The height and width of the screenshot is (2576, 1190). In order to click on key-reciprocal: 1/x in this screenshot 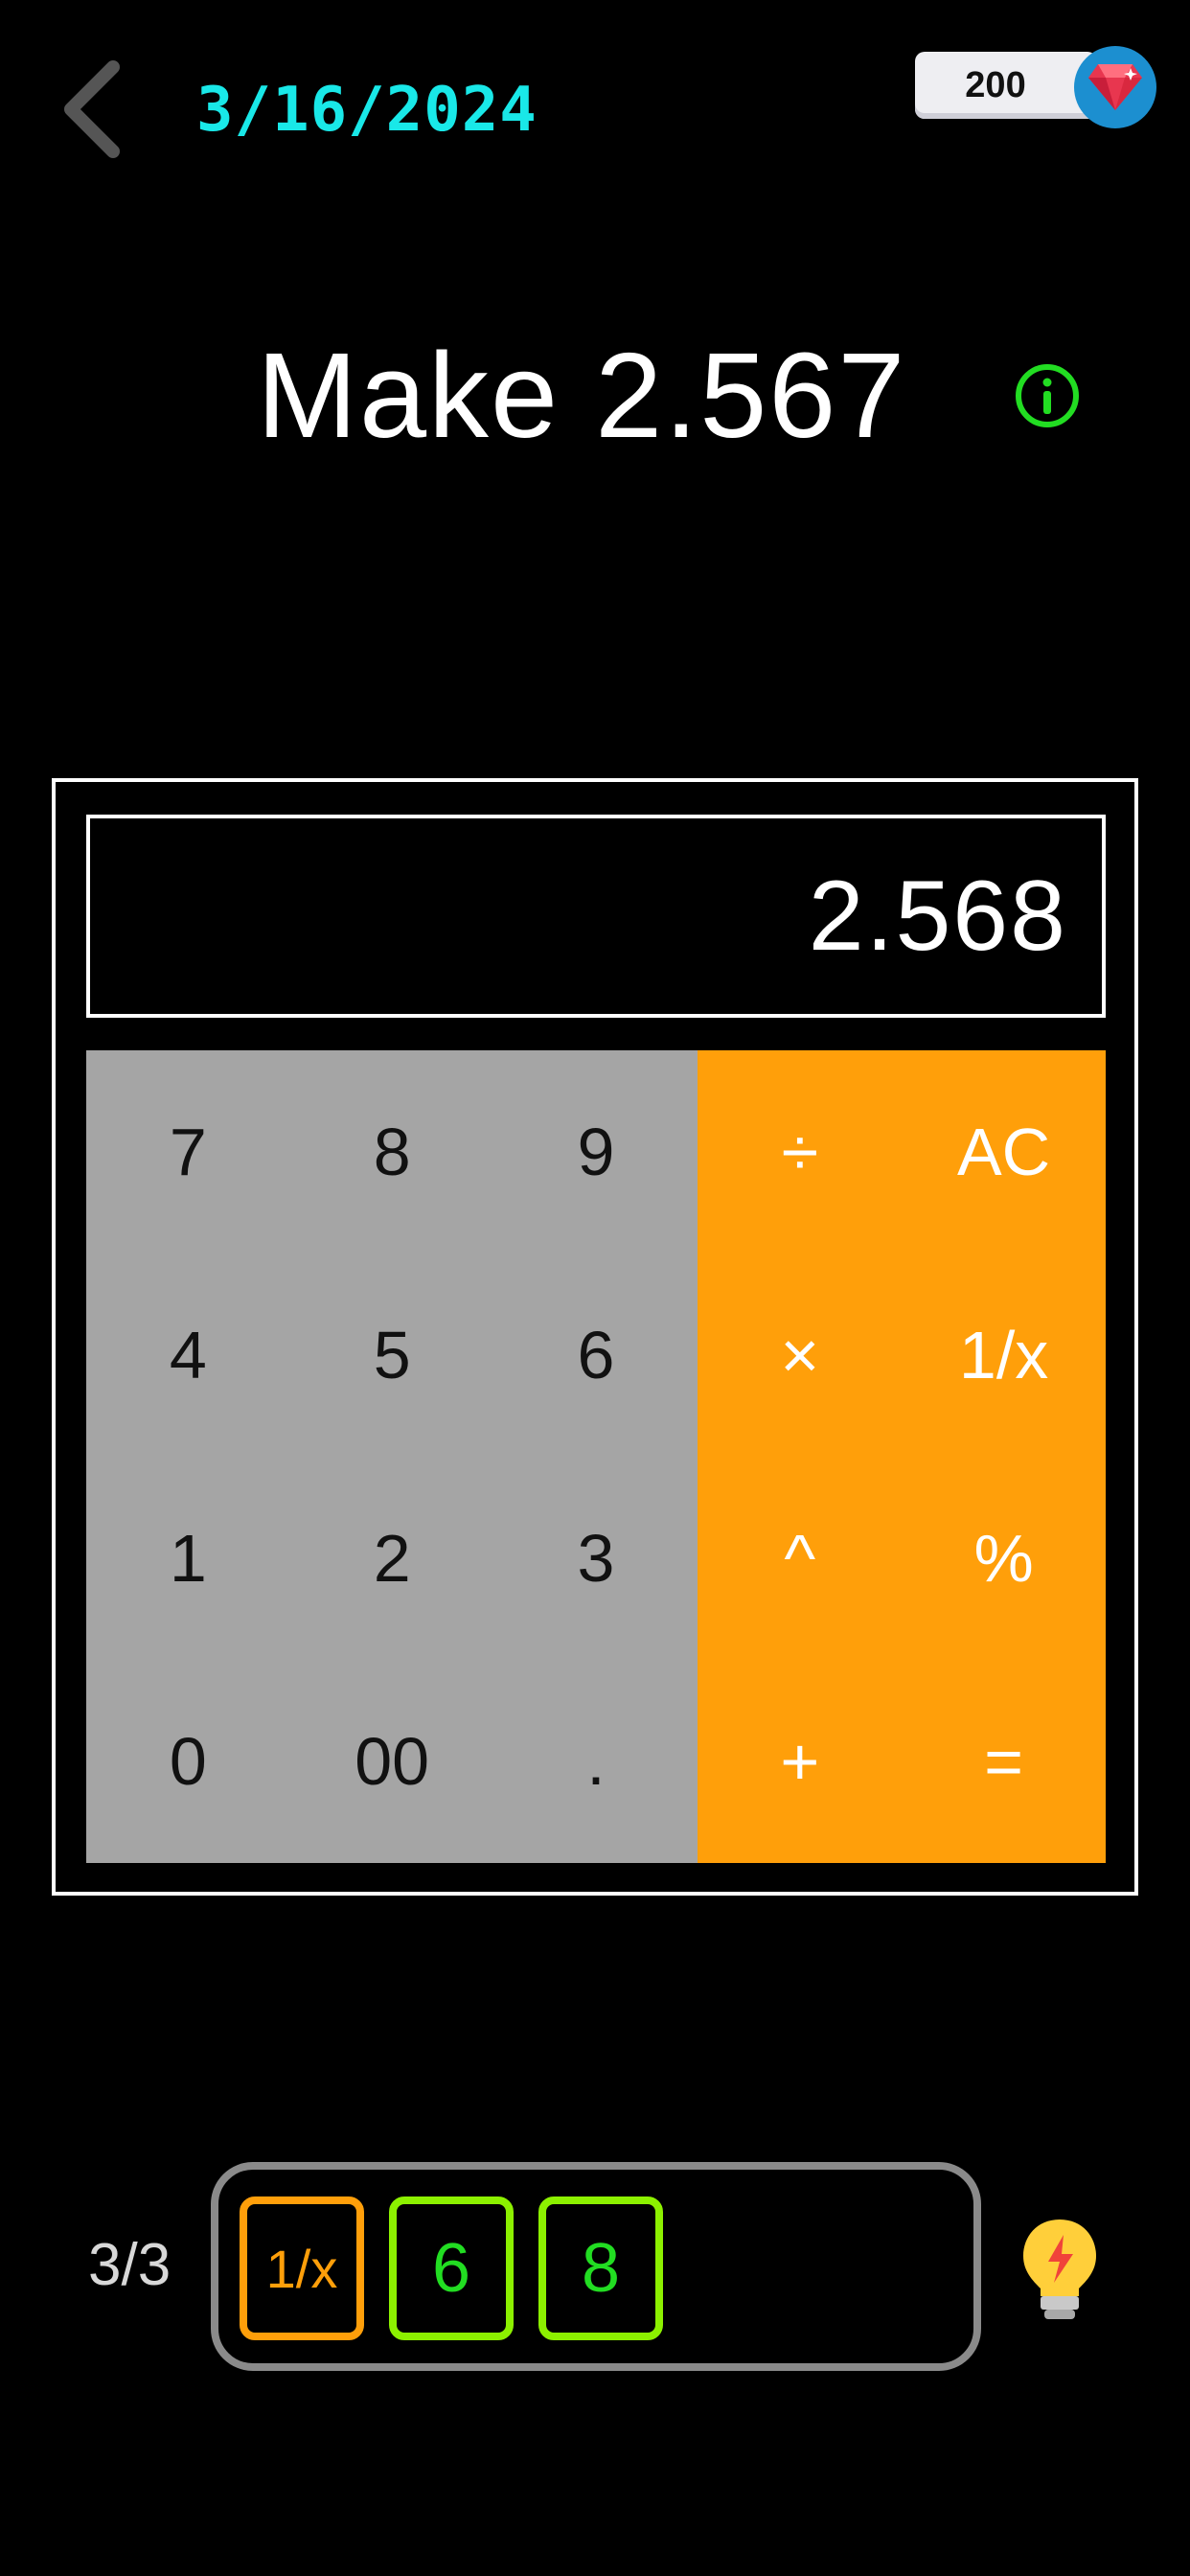, I will do `click(1004, 1355)`.